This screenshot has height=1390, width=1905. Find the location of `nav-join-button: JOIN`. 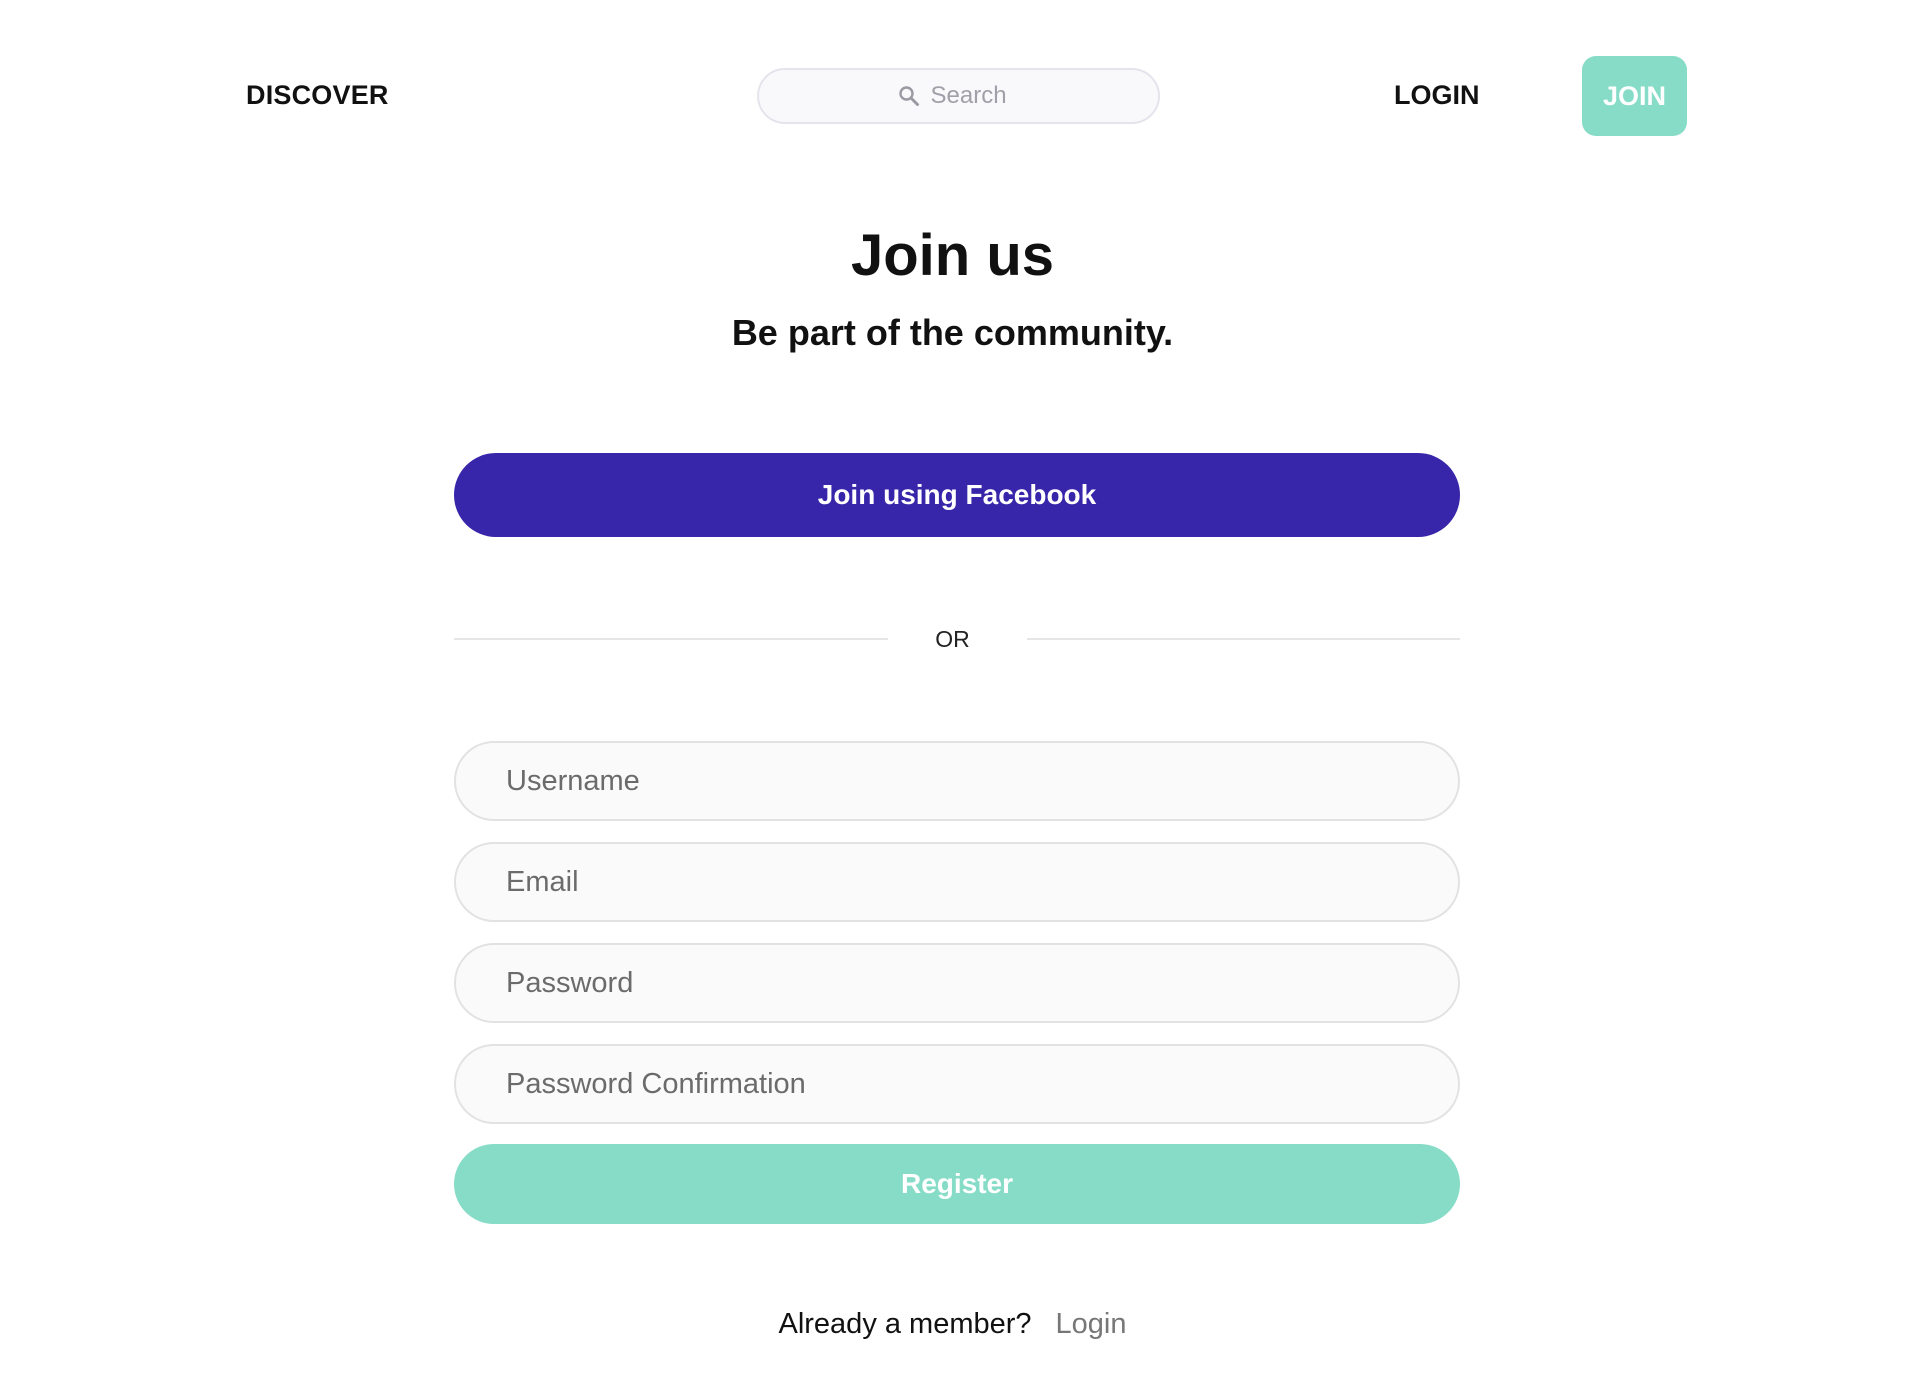

nav-join-button: JOIN is located at coordinates (1634, 96).